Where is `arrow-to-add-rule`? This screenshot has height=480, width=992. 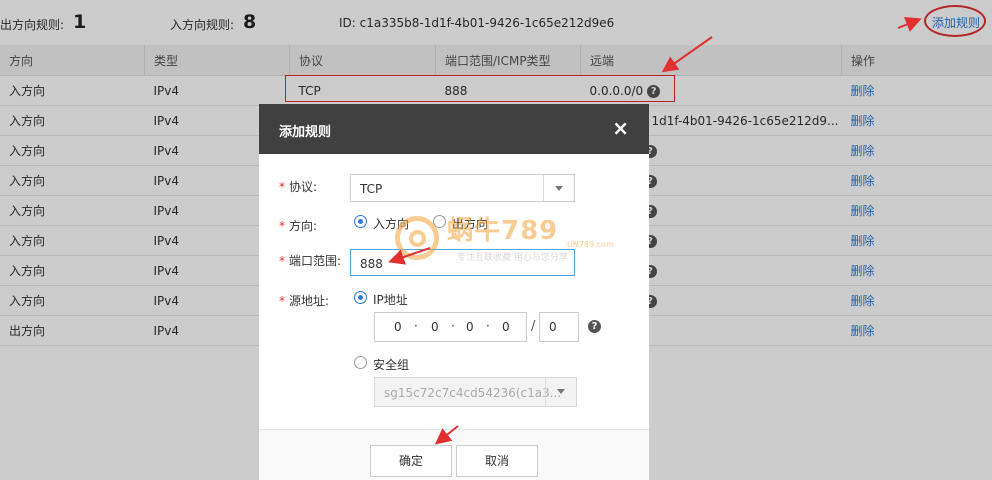 arrow-to-add-rule is located at coordinates (909, 24).